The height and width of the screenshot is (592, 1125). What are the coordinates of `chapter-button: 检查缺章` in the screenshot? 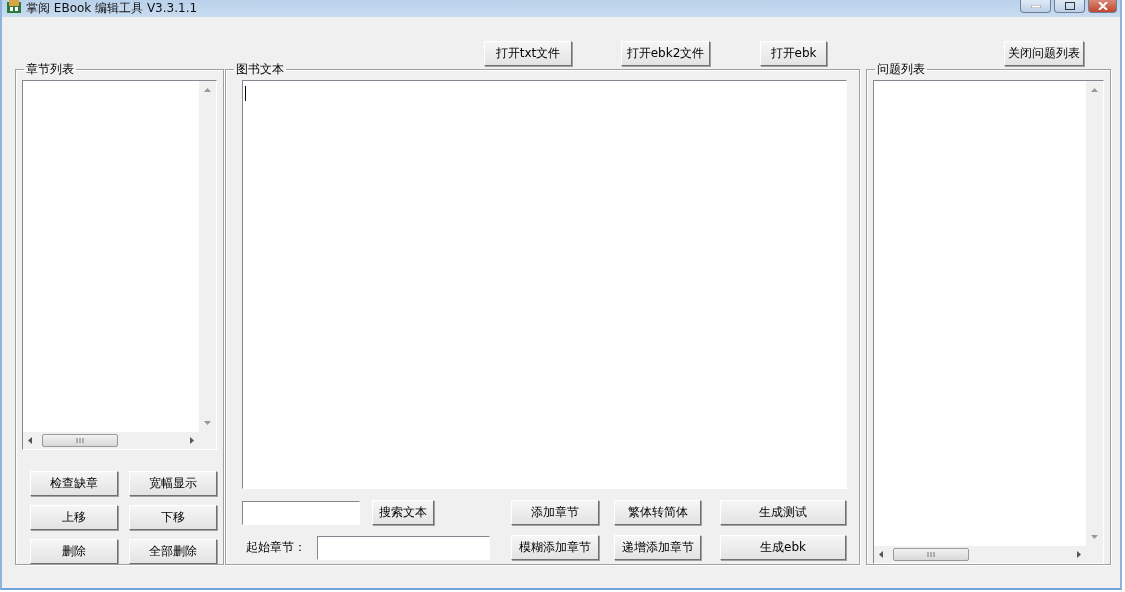 It's located at (74, 483).